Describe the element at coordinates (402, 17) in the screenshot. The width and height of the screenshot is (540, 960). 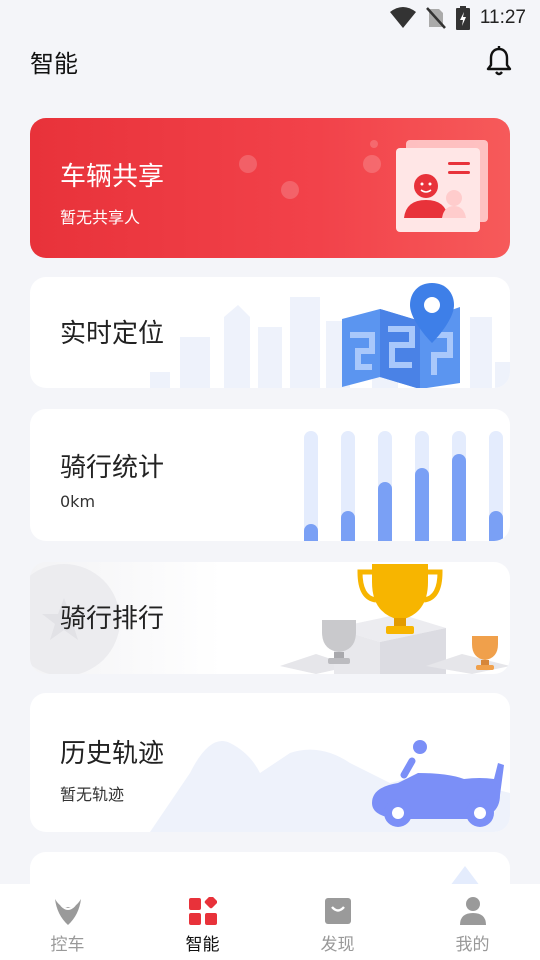
I see `wifi-icon` at that location.